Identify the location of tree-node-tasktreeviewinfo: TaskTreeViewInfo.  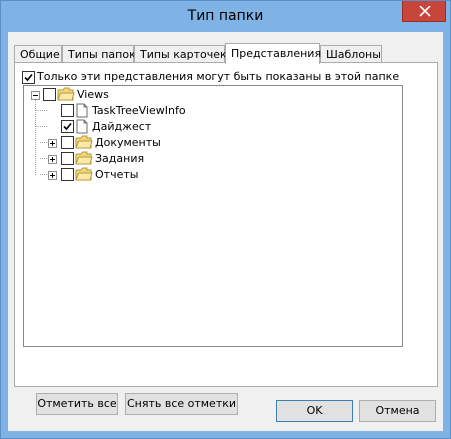
(124, 111).